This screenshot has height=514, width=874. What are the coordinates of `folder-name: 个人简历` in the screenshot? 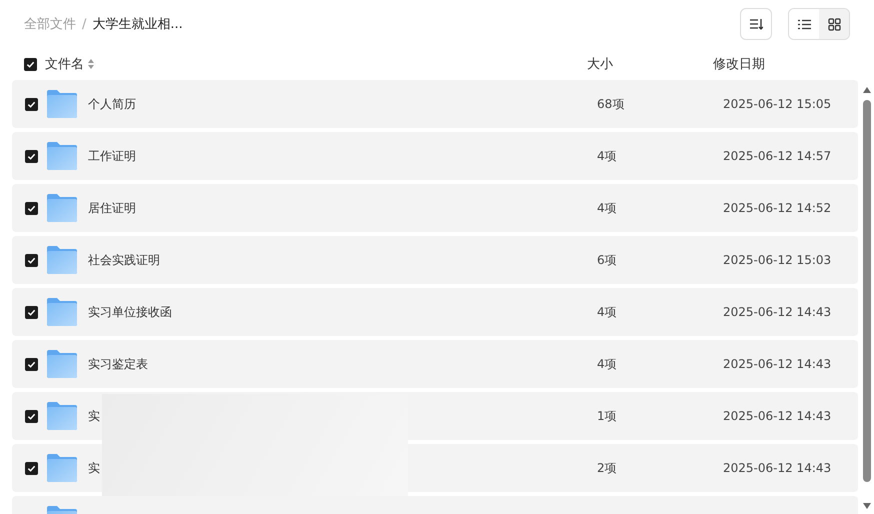 It's located at (112, 103).